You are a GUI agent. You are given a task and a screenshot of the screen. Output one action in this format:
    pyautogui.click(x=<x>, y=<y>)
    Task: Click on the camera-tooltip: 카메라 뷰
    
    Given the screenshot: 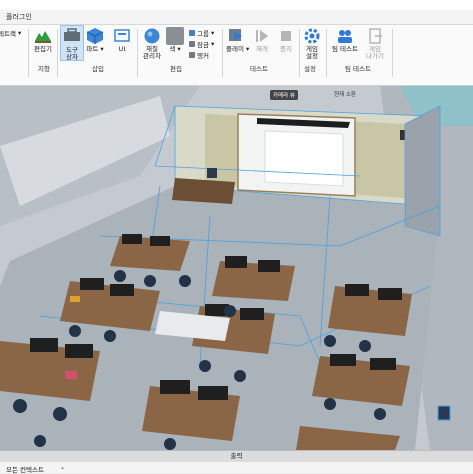 What is the action you would take?
    pyautogui.click(x=284, y=95)
    